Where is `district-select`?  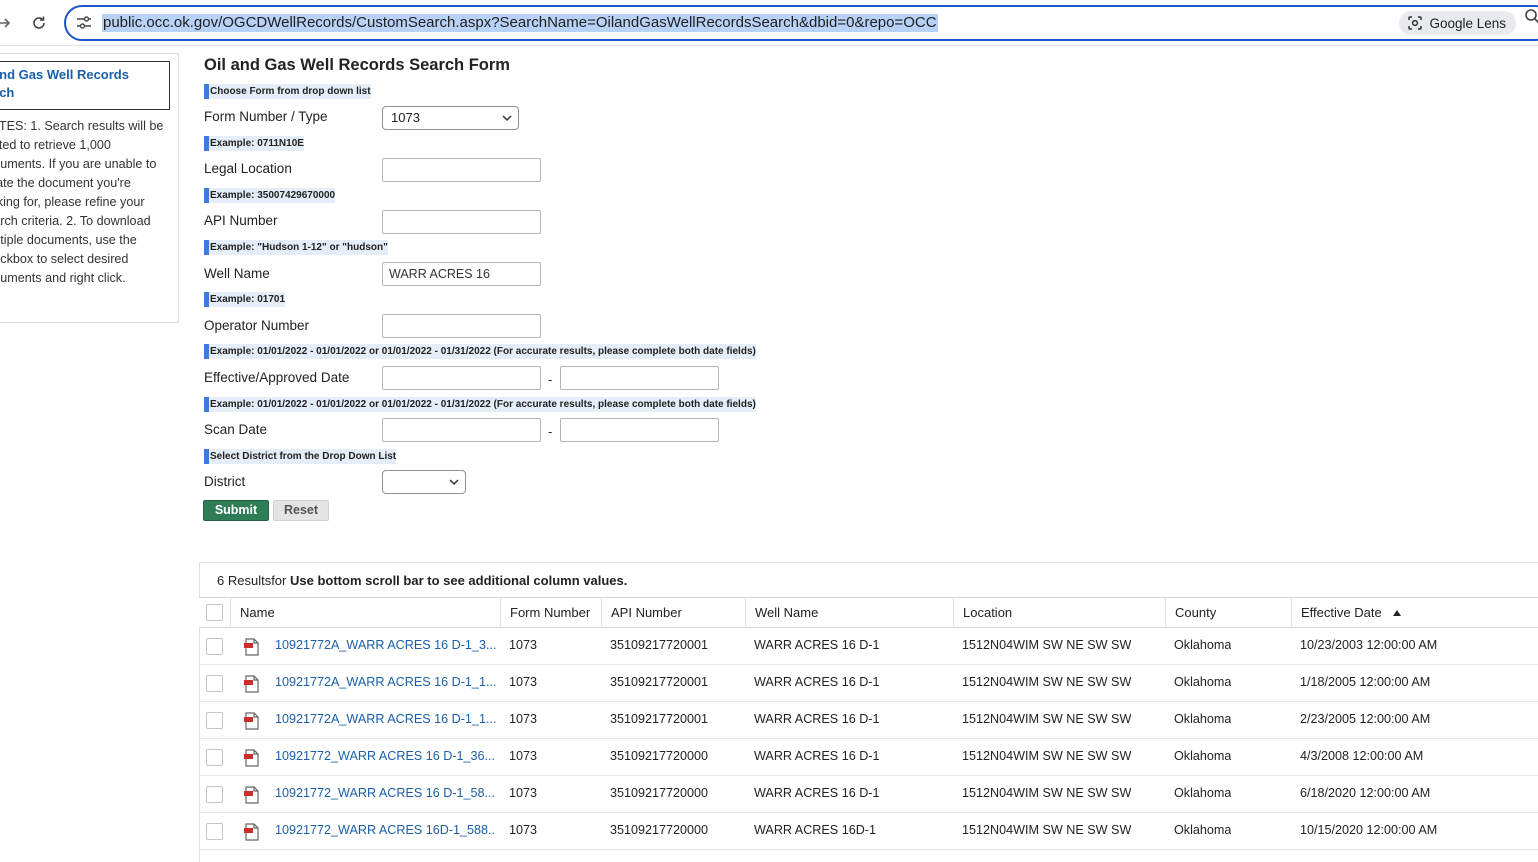
district-select is located at coordinates (424, 482).